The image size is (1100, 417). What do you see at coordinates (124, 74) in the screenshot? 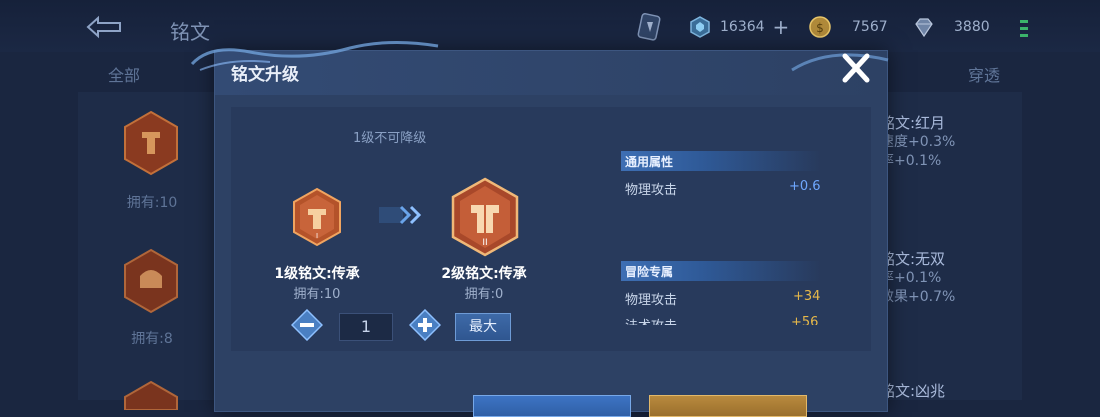
I see `tab-all: 全部` at bounding box center [124, 74].